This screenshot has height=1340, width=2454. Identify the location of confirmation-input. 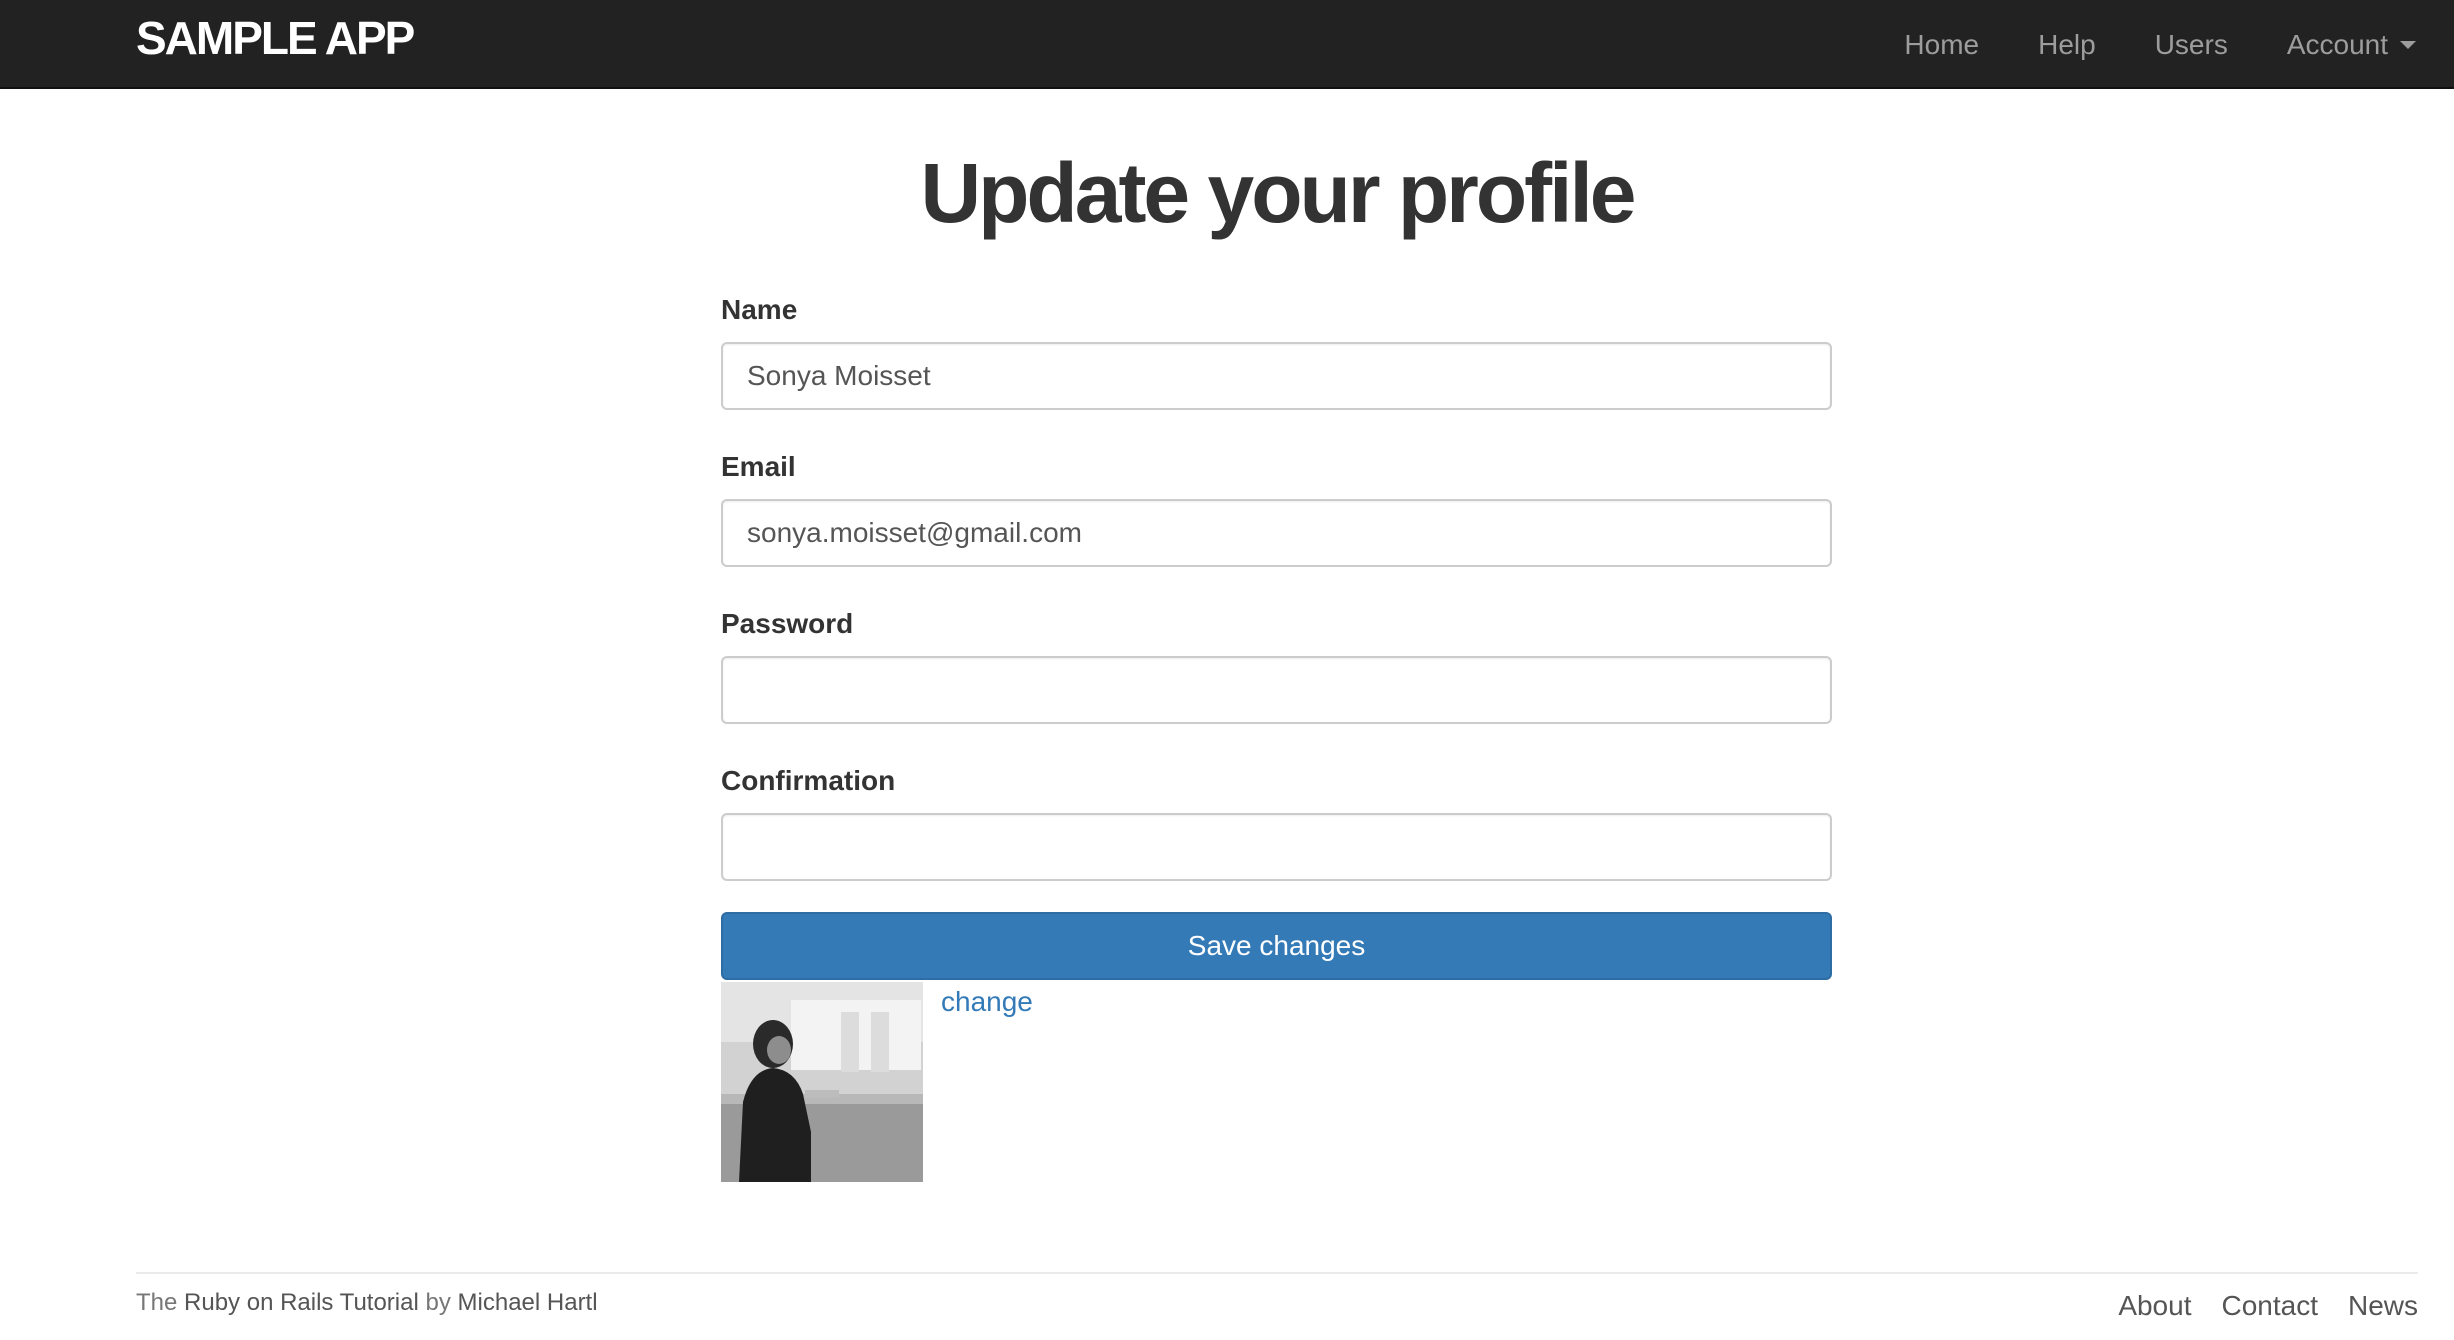
(1276, 847).